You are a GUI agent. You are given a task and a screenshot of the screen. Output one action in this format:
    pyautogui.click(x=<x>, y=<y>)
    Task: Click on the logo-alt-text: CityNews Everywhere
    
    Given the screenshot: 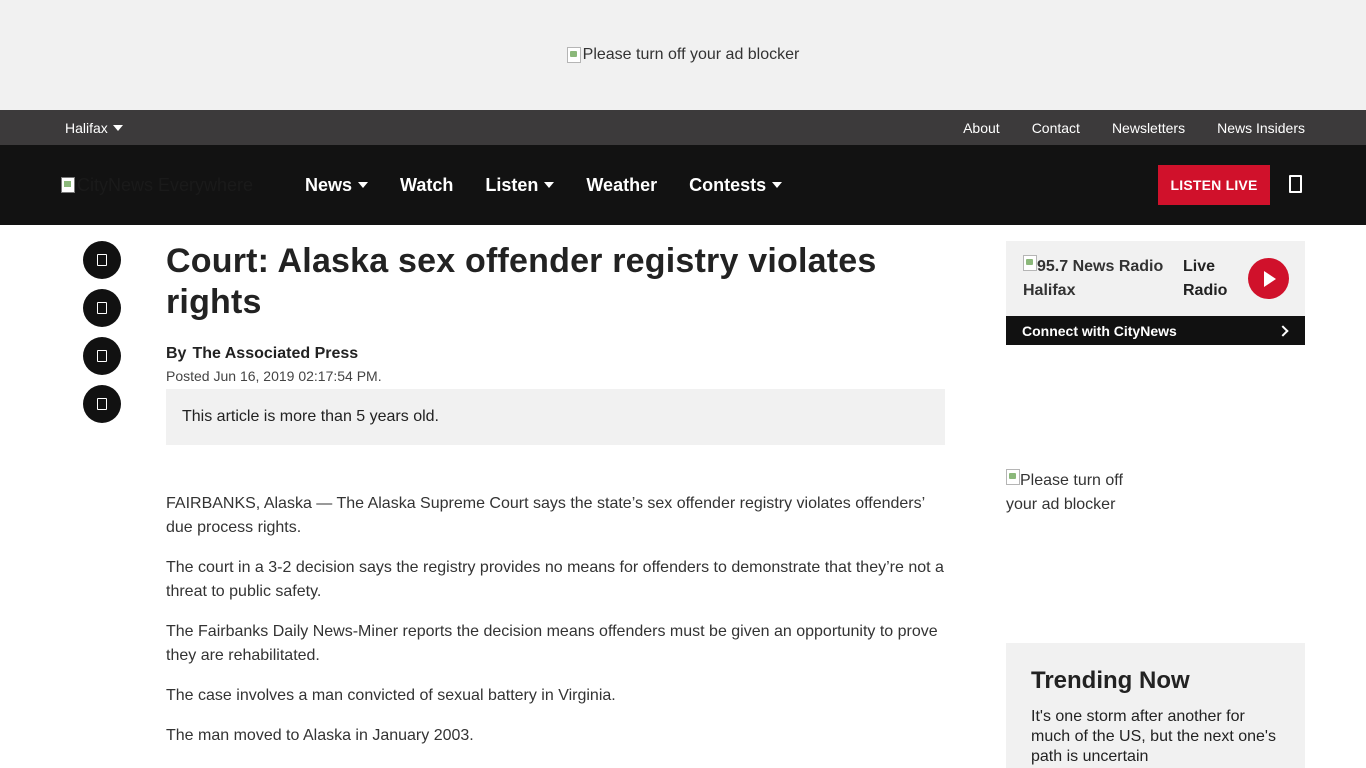 What is the action you would take?
    pyautogui.click(x=165, y=184)
    